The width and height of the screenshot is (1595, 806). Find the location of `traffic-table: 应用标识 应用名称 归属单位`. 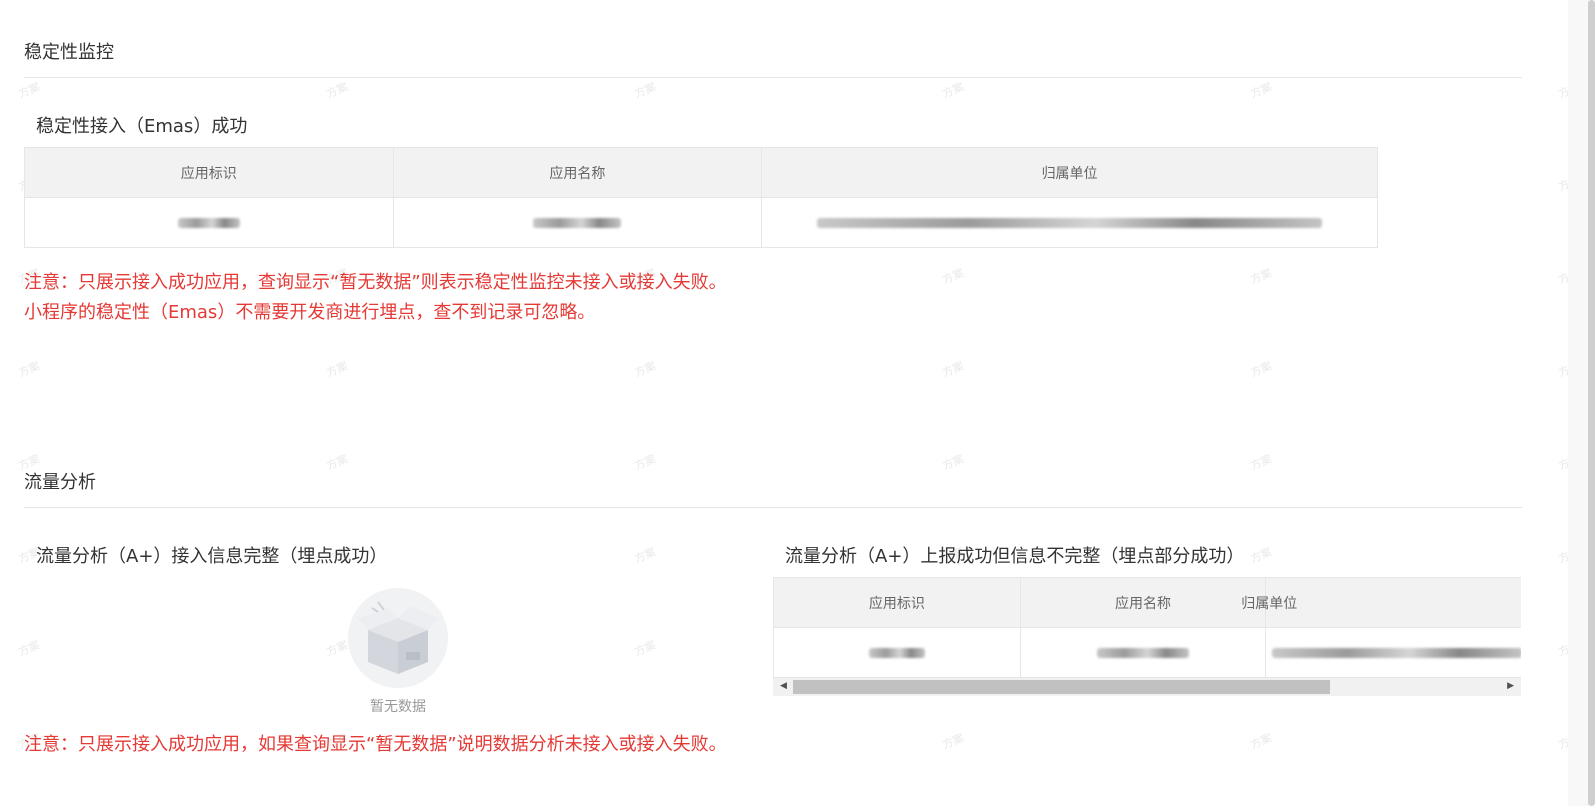

traffic-table: 应用标识 应用名称 归属单位 is located at coordinates (1147, 627).